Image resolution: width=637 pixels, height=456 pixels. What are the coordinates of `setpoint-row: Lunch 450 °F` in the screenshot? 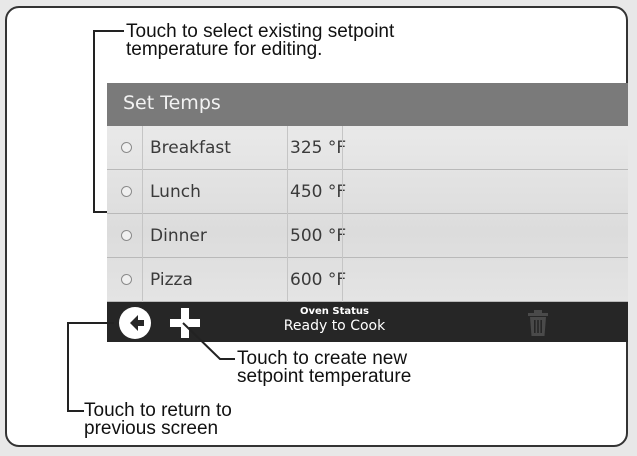 It's located at (372, 192).